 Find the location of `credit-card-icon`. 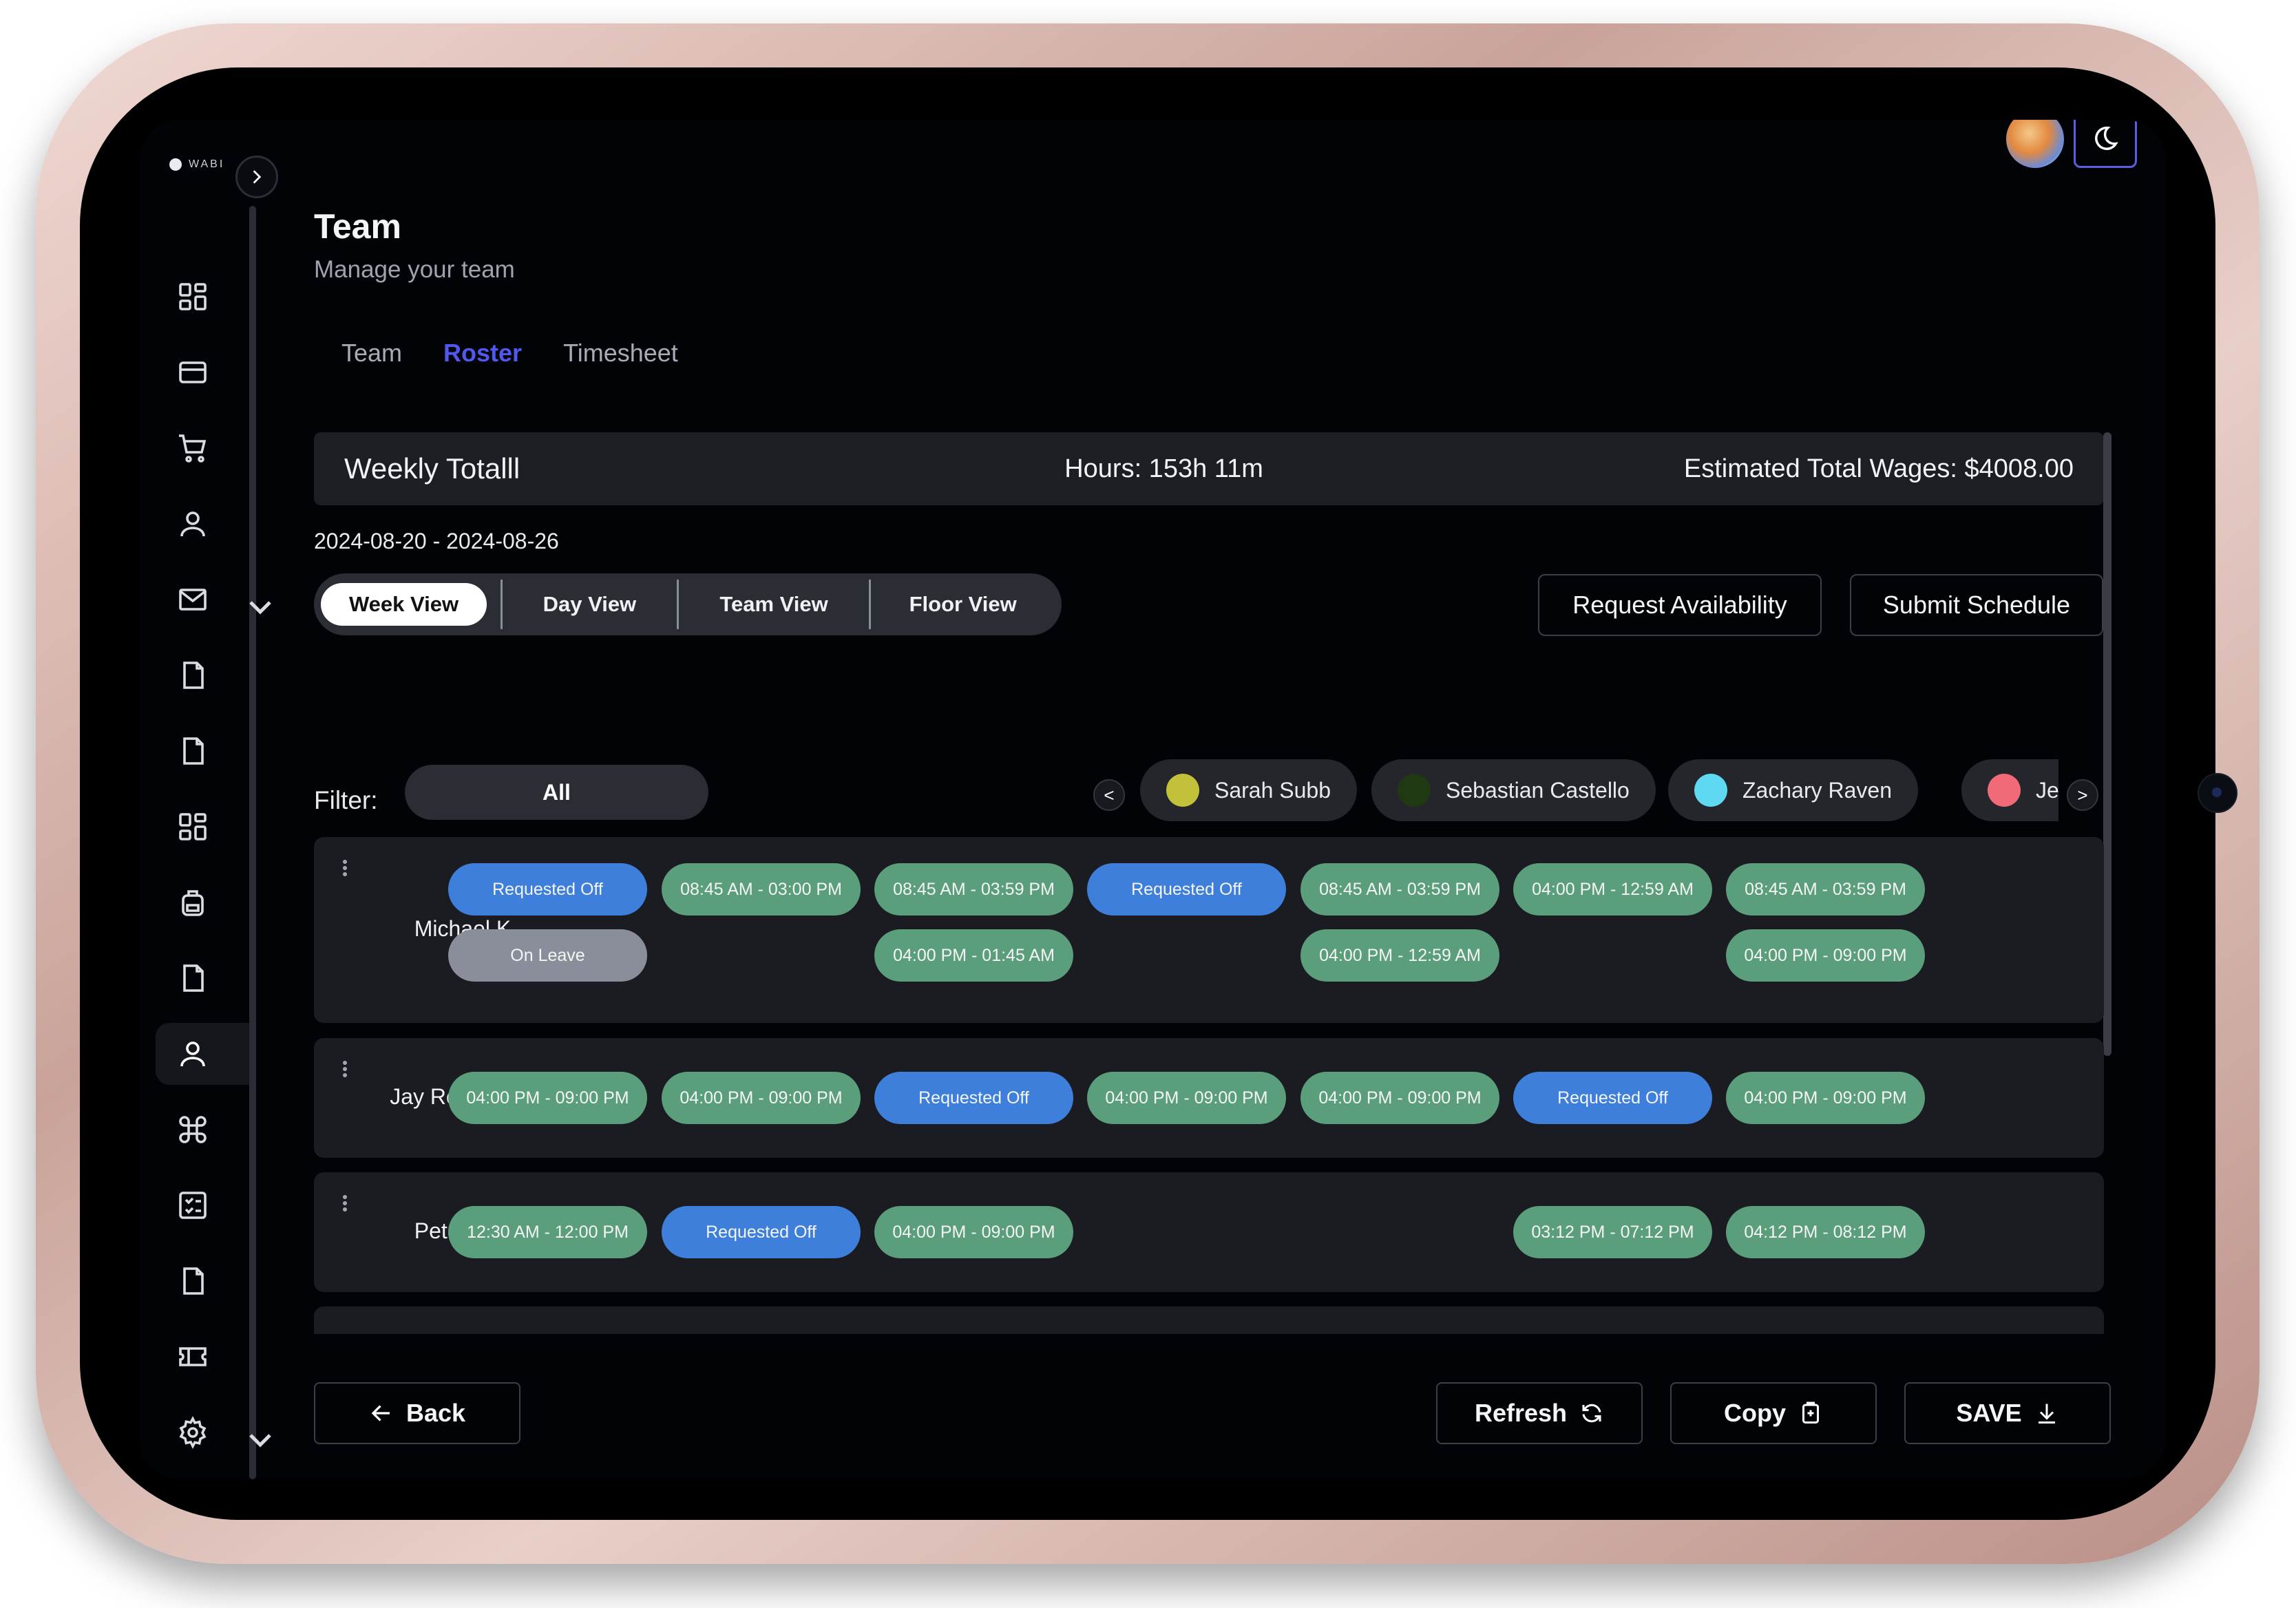

credit-card-icon is located at coordinates (193, 372).